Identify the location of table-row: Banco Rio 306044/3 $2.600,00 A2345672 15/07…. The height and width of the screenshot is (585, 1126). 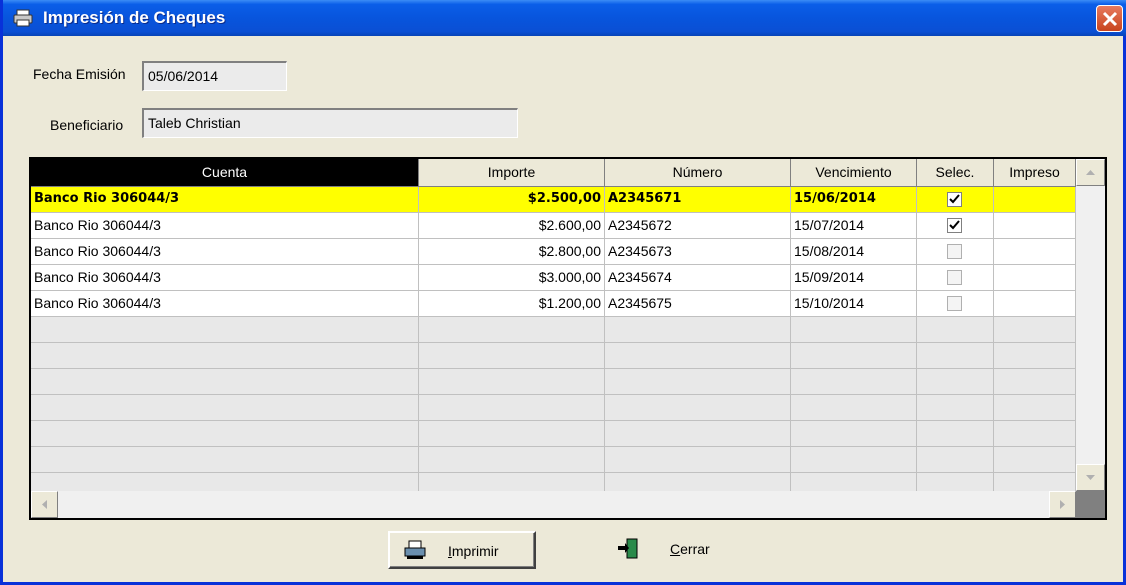
(553, 226).